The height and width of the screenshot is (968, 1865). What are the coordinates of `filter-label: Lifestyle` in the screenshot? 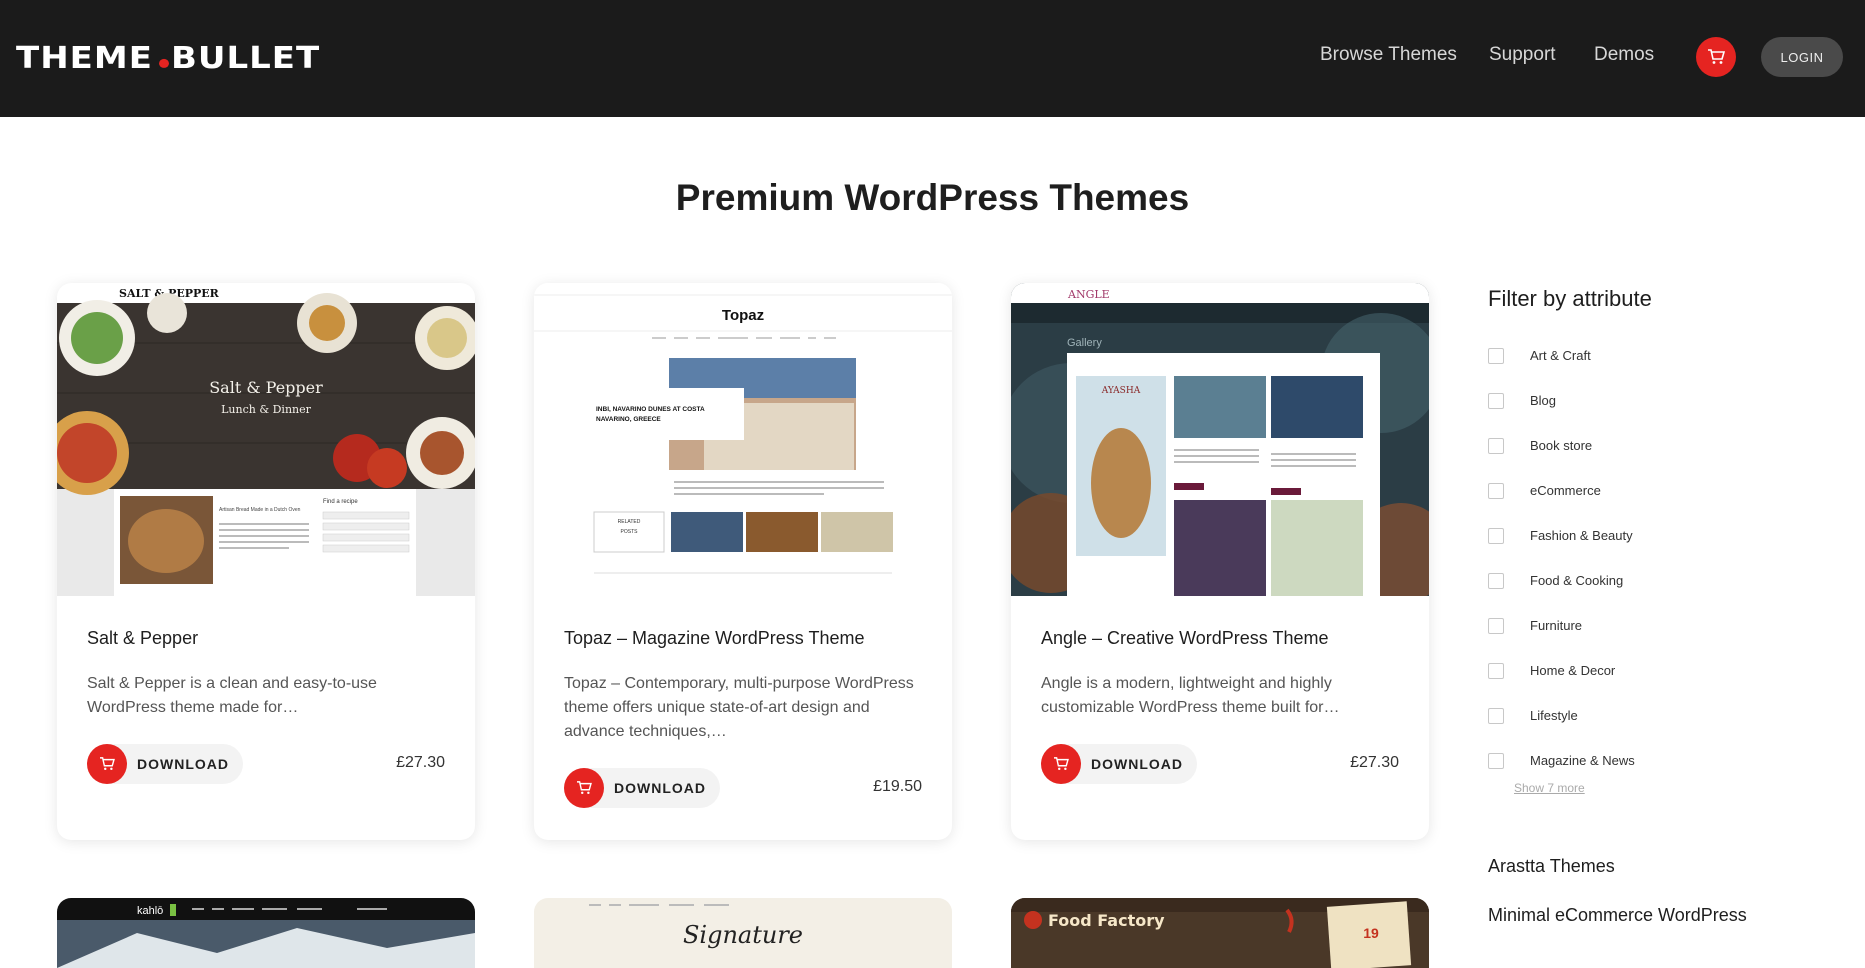 It's located at (1554, 715).